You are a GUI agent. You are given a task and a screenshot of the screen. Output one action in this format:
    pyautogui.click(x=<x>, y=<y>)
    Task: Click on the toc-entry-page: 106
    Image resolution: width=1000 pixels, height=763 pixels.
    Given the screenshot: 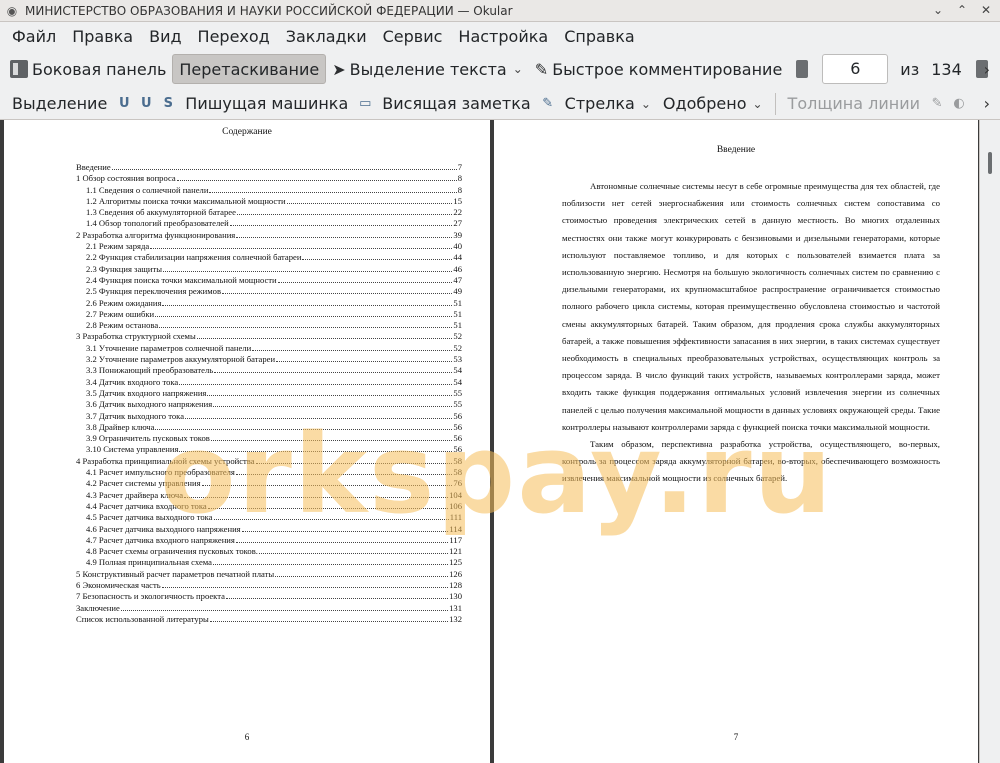 What is the action you would take?
    pyautogui.click(x=455, y=505)
    